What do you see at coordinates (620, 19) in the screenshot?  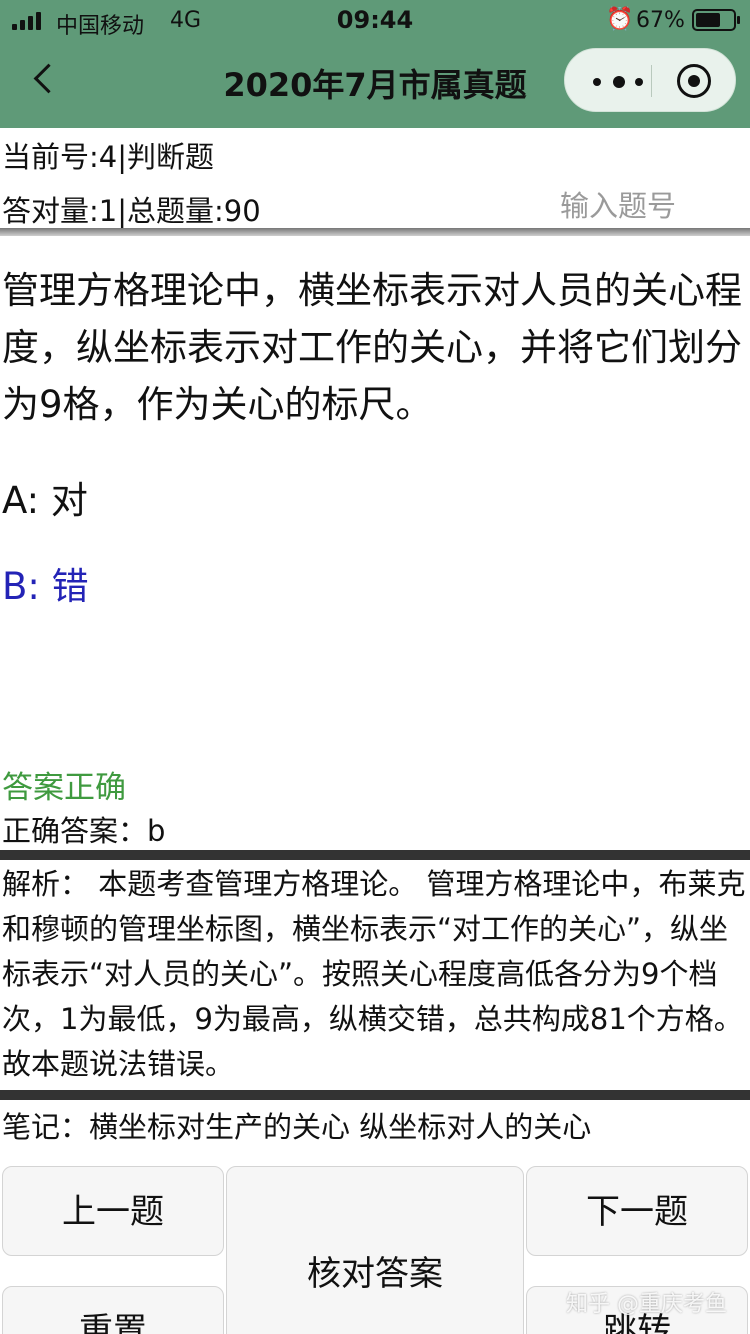 I see `alarm-icon: ⏰` at bounding box center [620, 19].